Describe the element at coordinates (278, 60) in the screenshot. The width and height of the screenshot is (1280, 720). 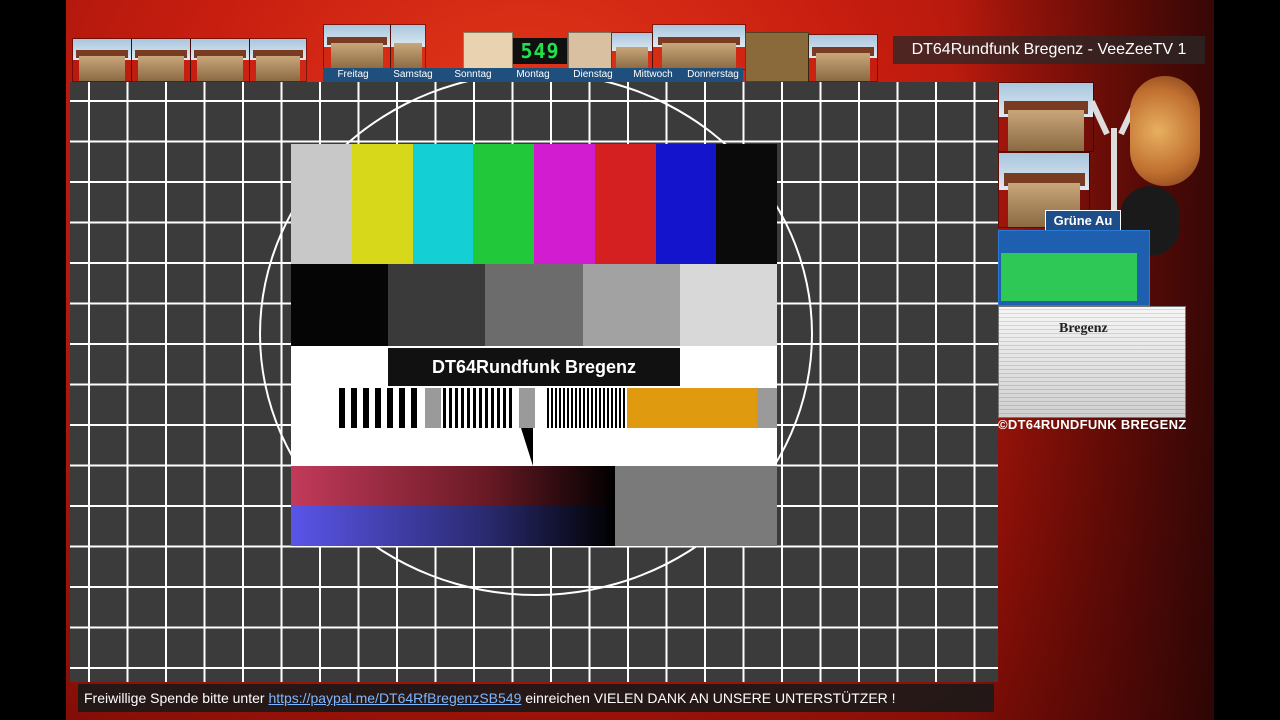
I see `thumbnail-church` at that location.